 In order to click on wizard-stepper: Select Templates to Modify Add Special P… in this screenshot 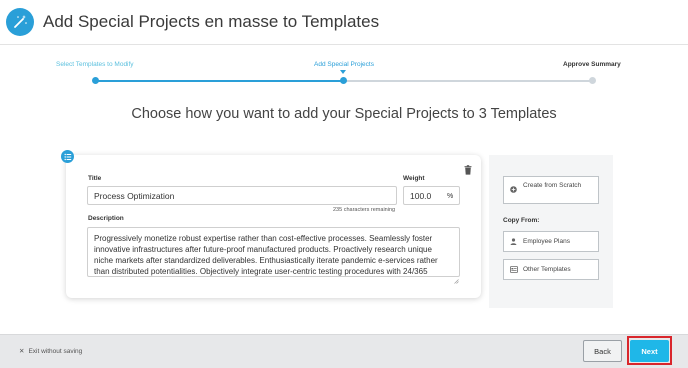, I will do `click(344, 75)`.